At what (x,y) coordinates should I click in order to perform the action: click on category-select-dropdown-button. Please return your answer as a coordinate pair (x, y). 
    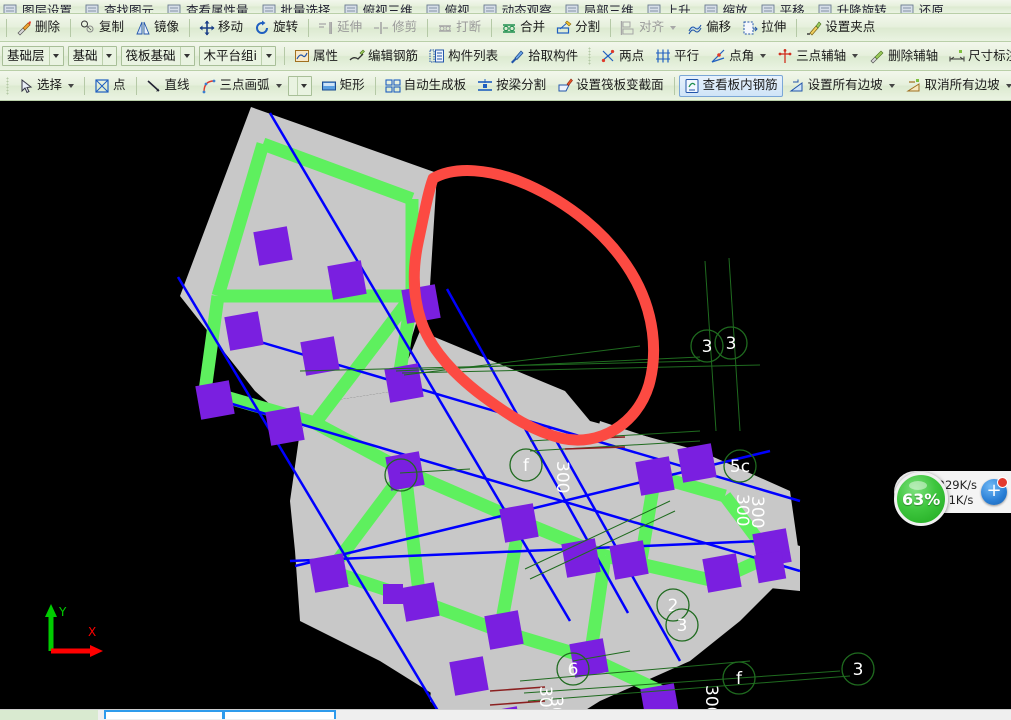
    Looking at the image, I should click on (108, 56).